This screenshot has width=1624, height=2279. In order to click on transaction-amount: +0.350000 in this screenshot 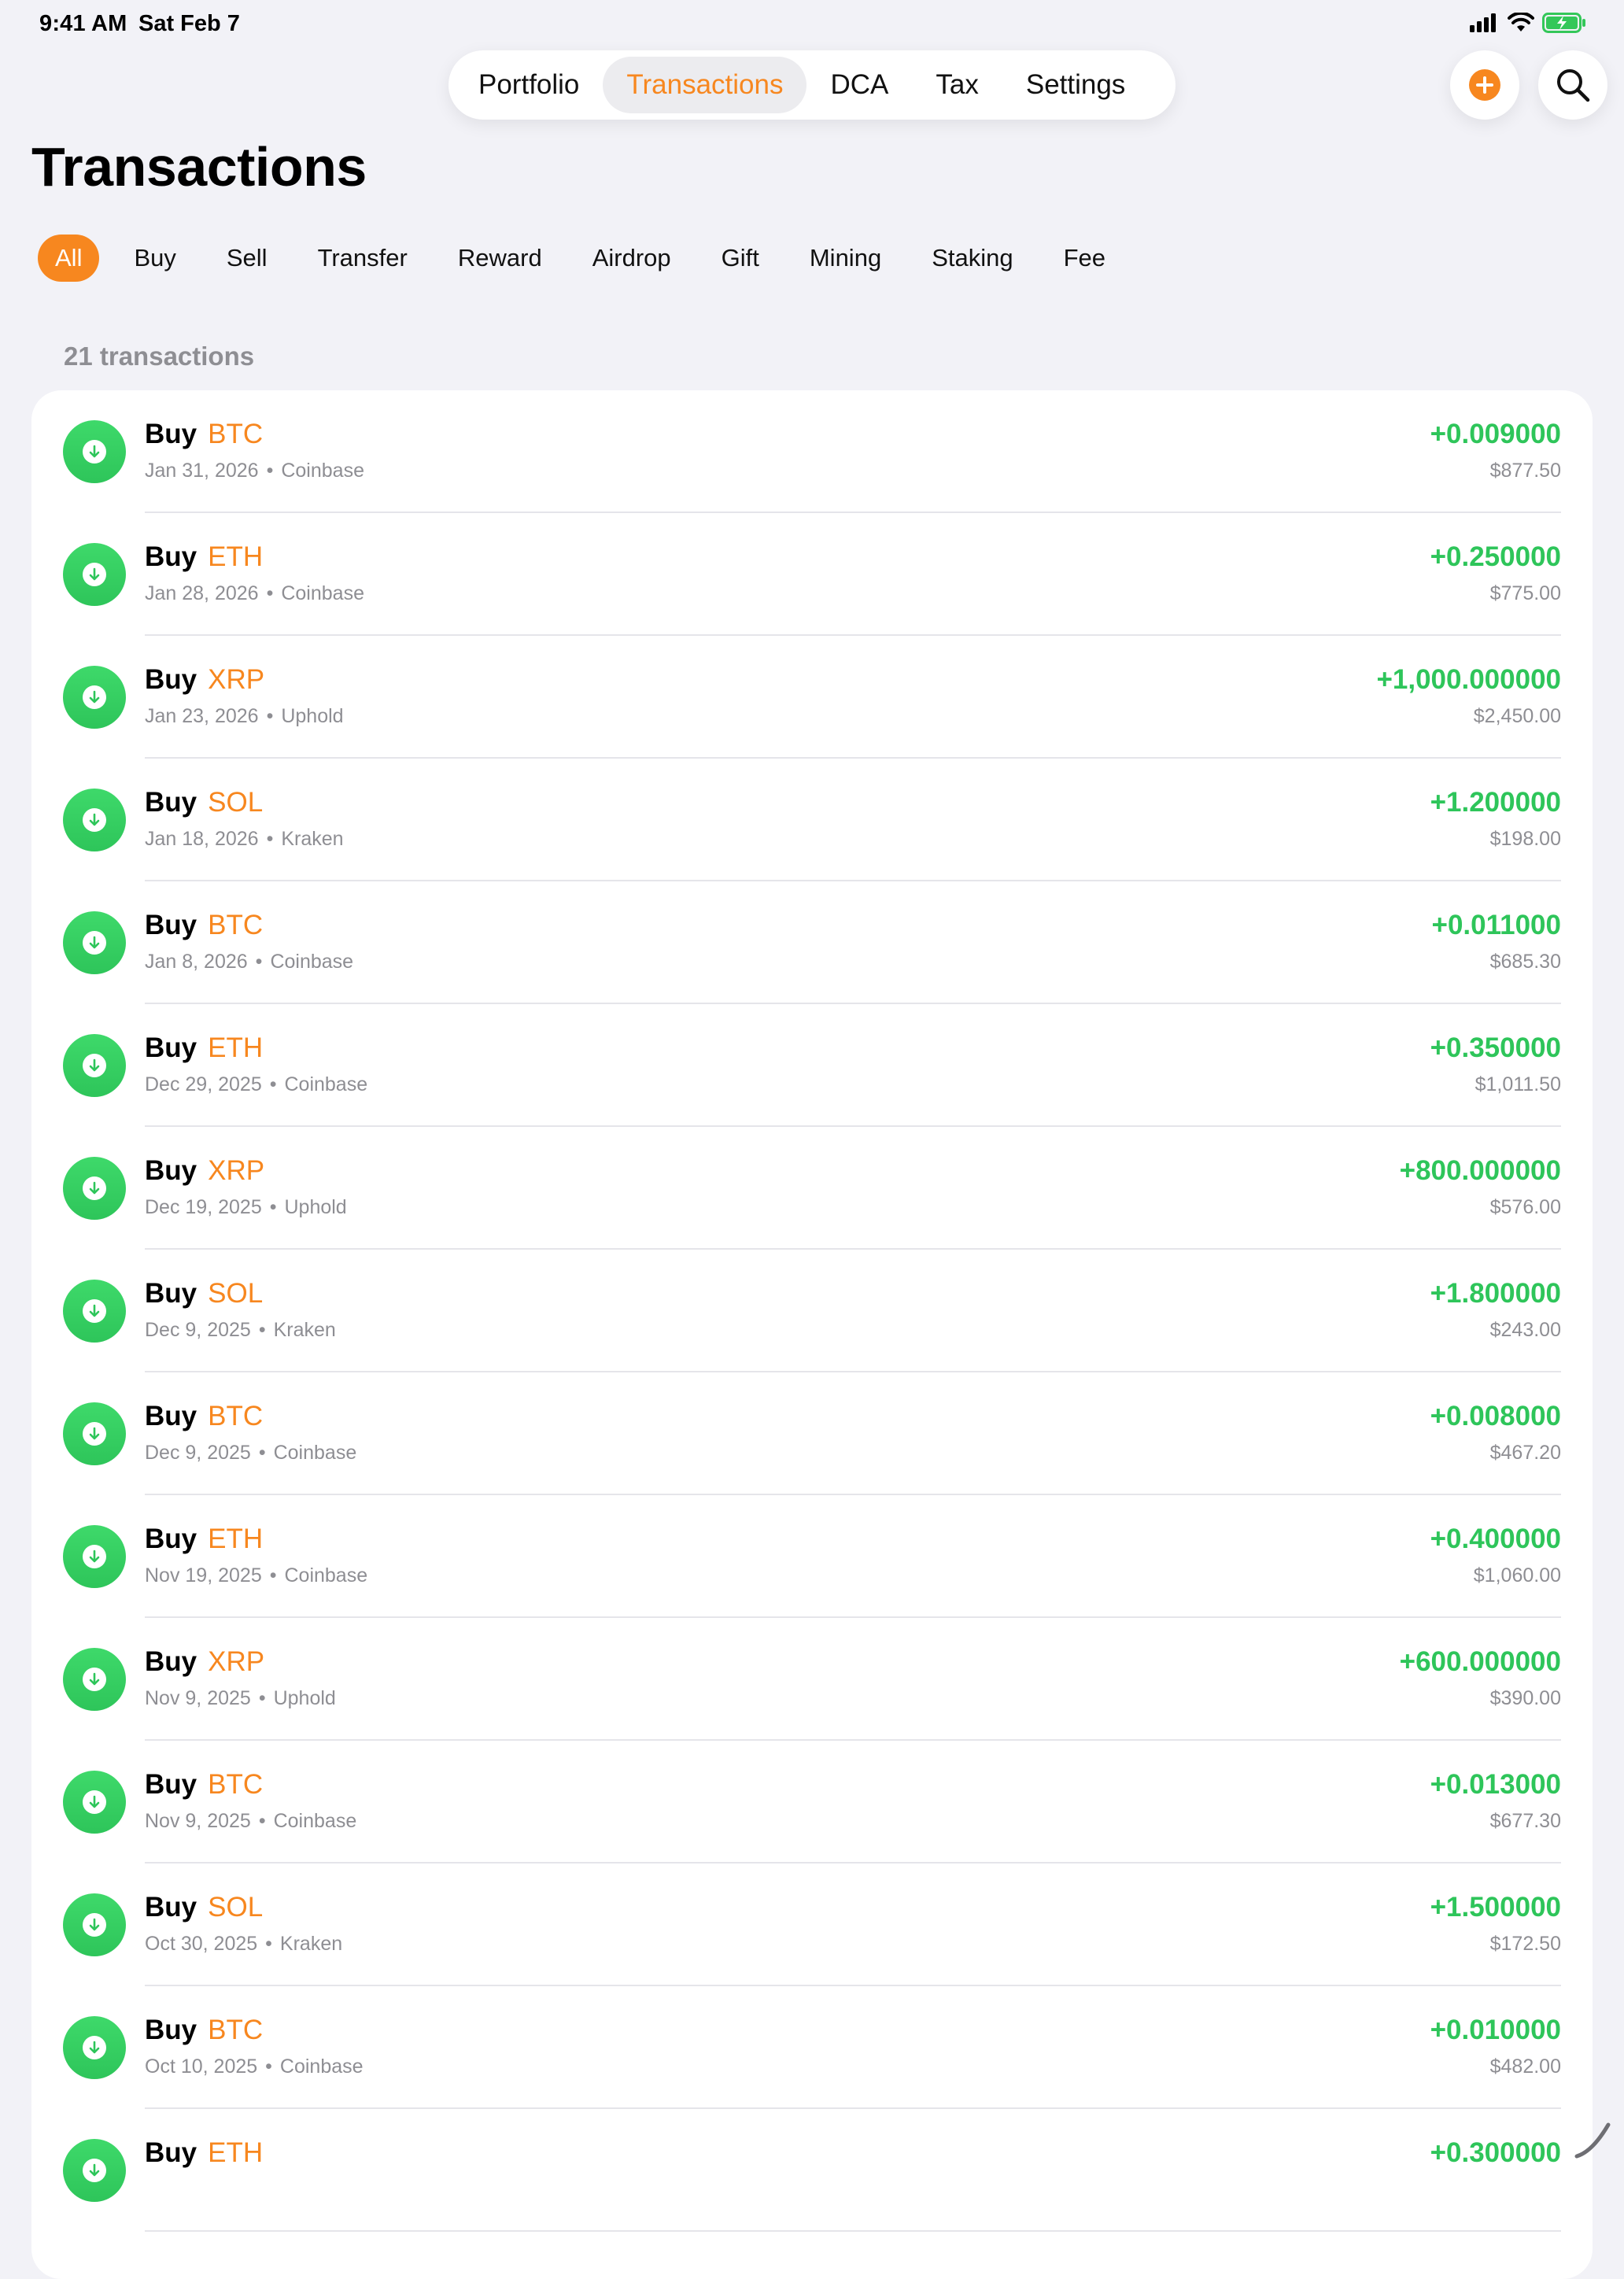, I will do `click(1495, 1048)`.